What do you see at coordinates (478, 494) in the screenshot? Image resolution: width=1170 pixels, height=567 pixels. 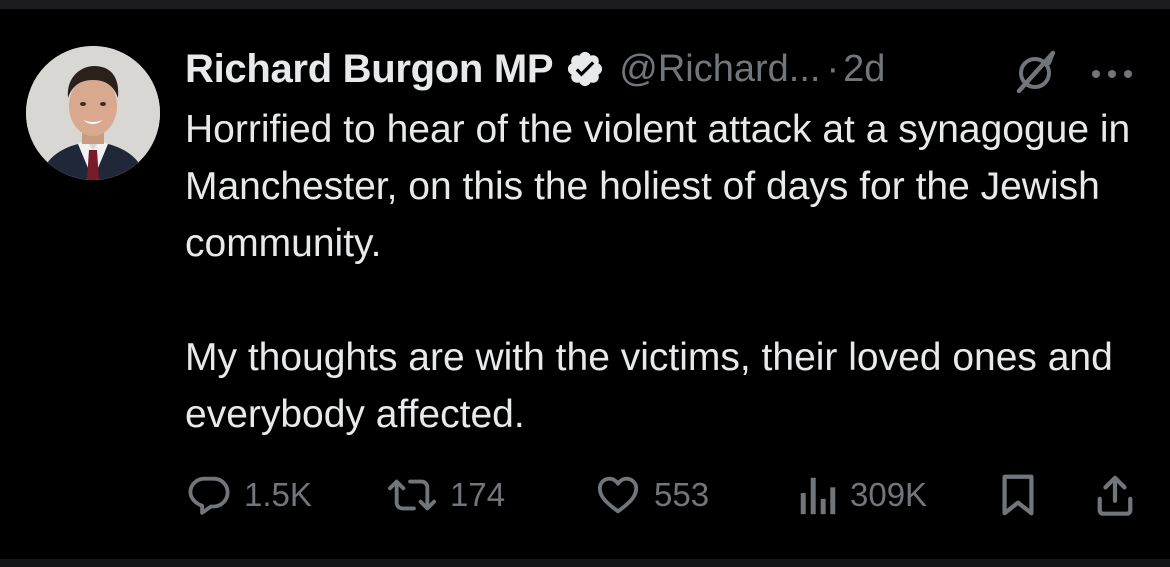 I see `repost-count: 174` at bounding box center [478, 494].